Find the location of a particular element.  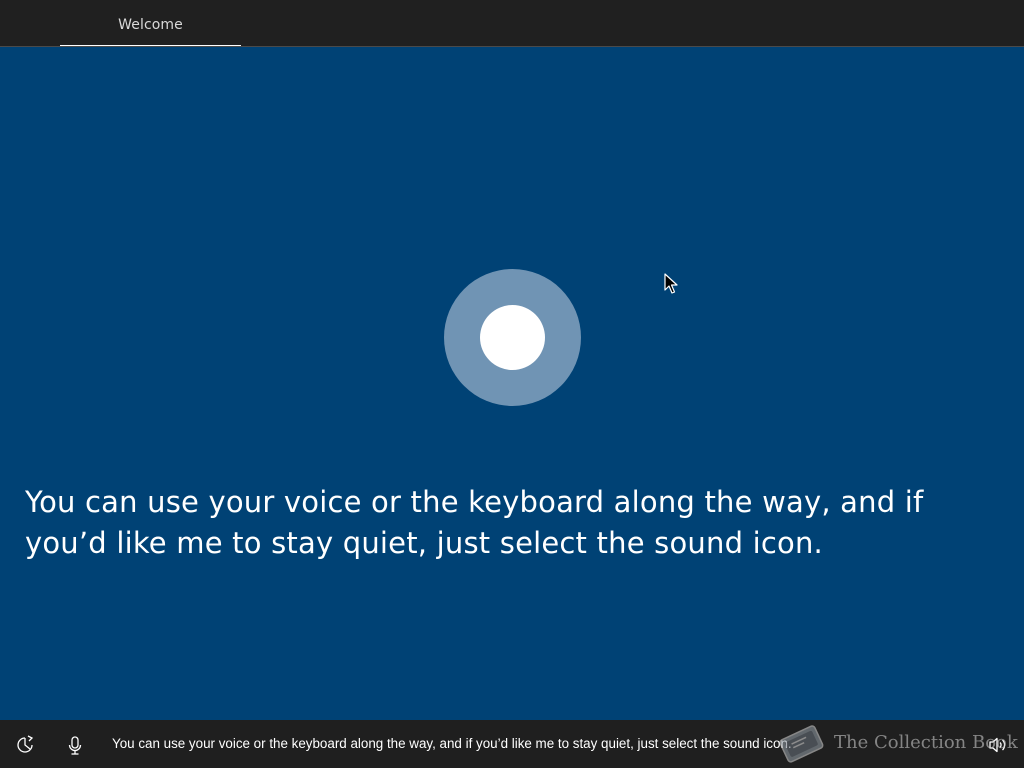

topbar-divider is located at coordinates (512, 46).